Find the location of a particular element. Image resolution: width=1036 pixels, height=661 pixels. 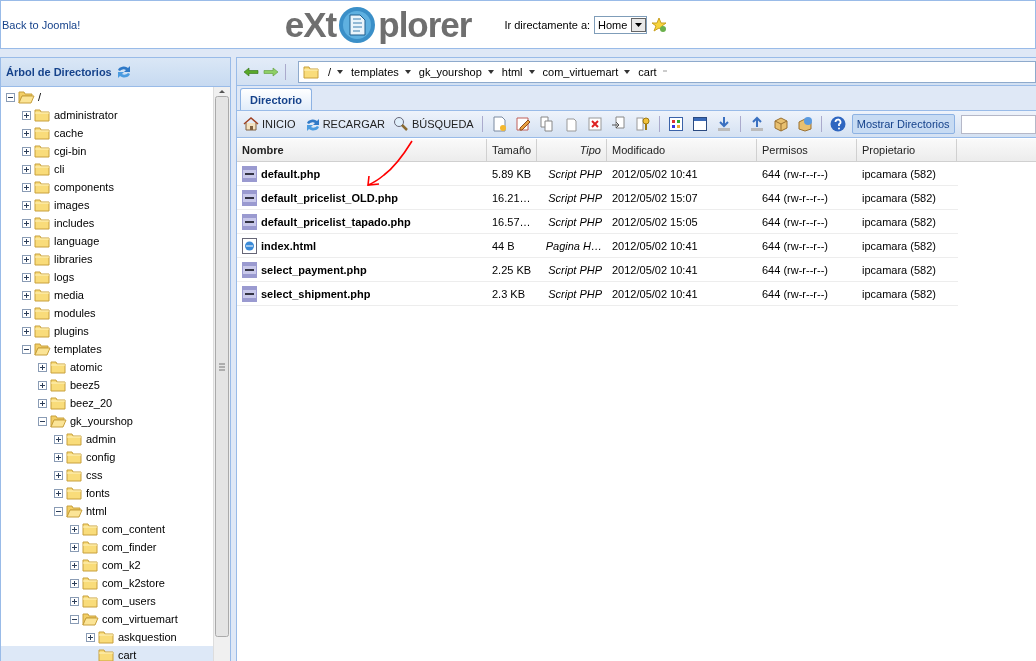

tree-item: cache is located at coordinates (107, 133).